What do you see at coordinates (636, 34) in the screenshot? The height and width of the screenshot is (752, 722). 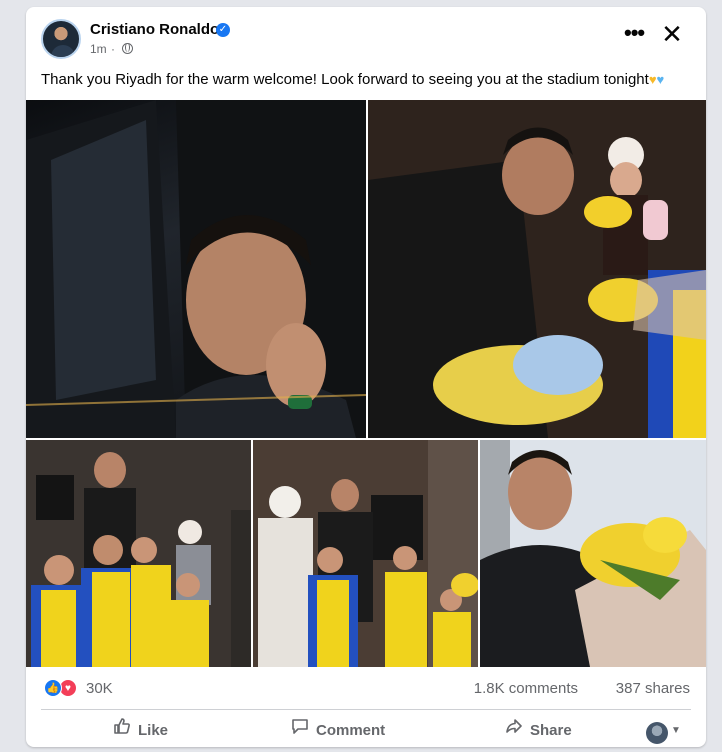 I see `more-options-icon: •••` at bounding box center [636, 34].